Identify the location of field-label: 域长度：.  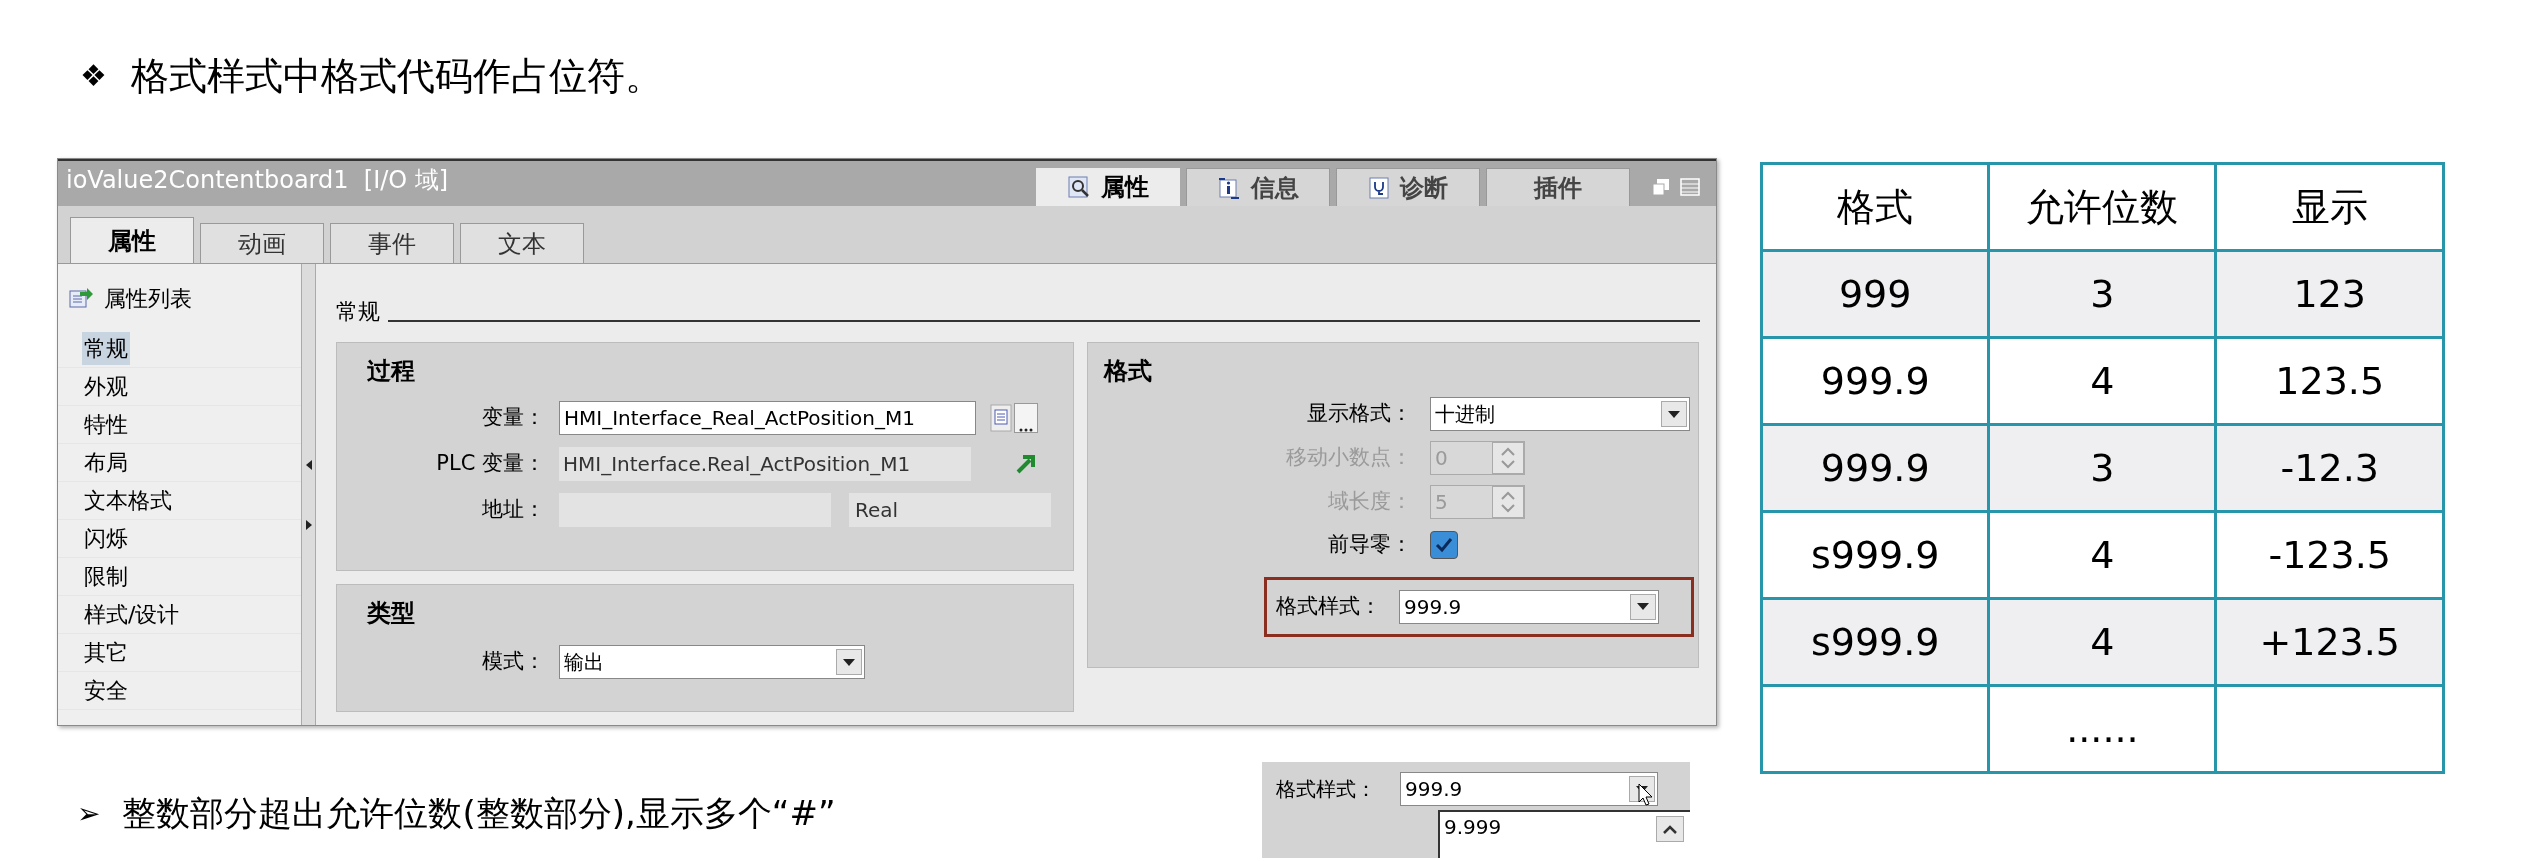
(1369, 502).